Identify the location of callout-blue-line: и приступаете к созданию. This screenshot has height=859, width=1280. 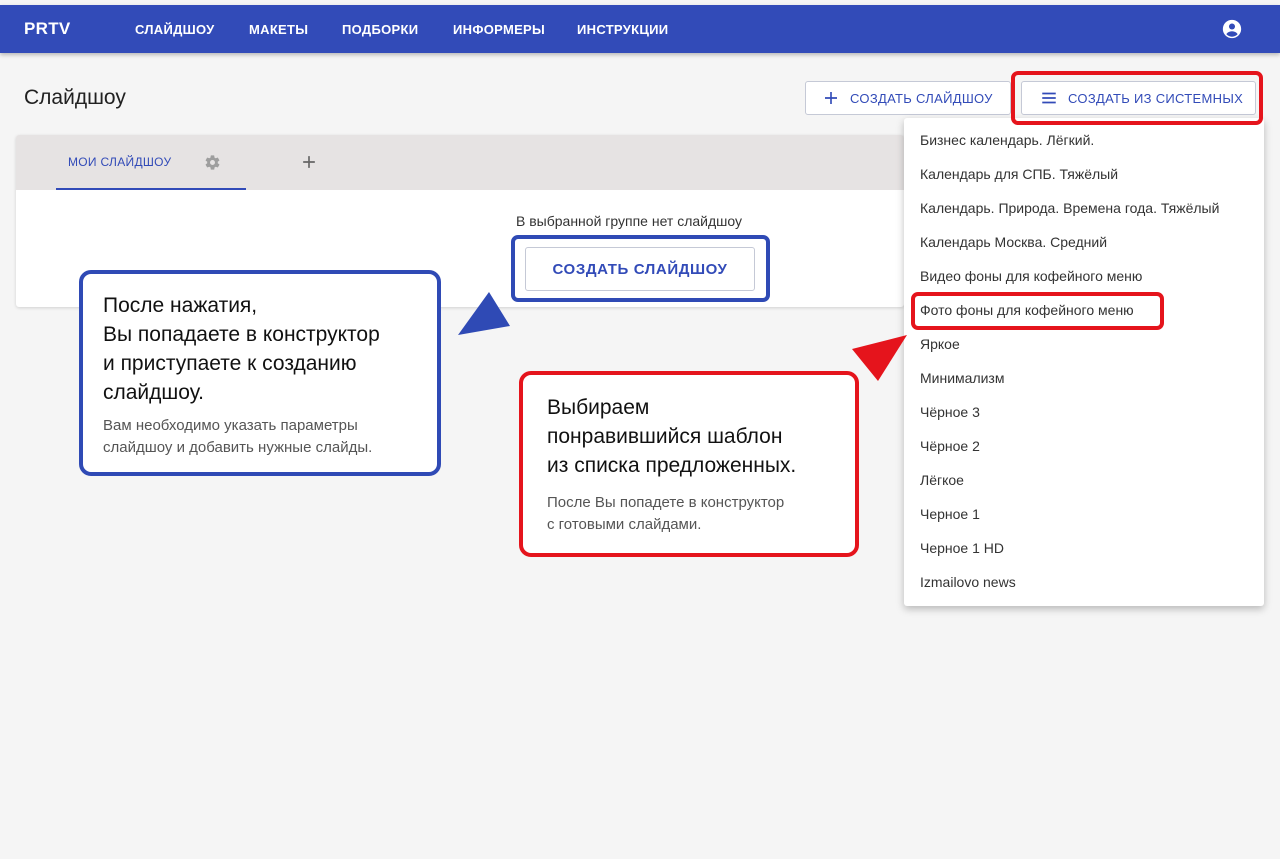
(230, 363).